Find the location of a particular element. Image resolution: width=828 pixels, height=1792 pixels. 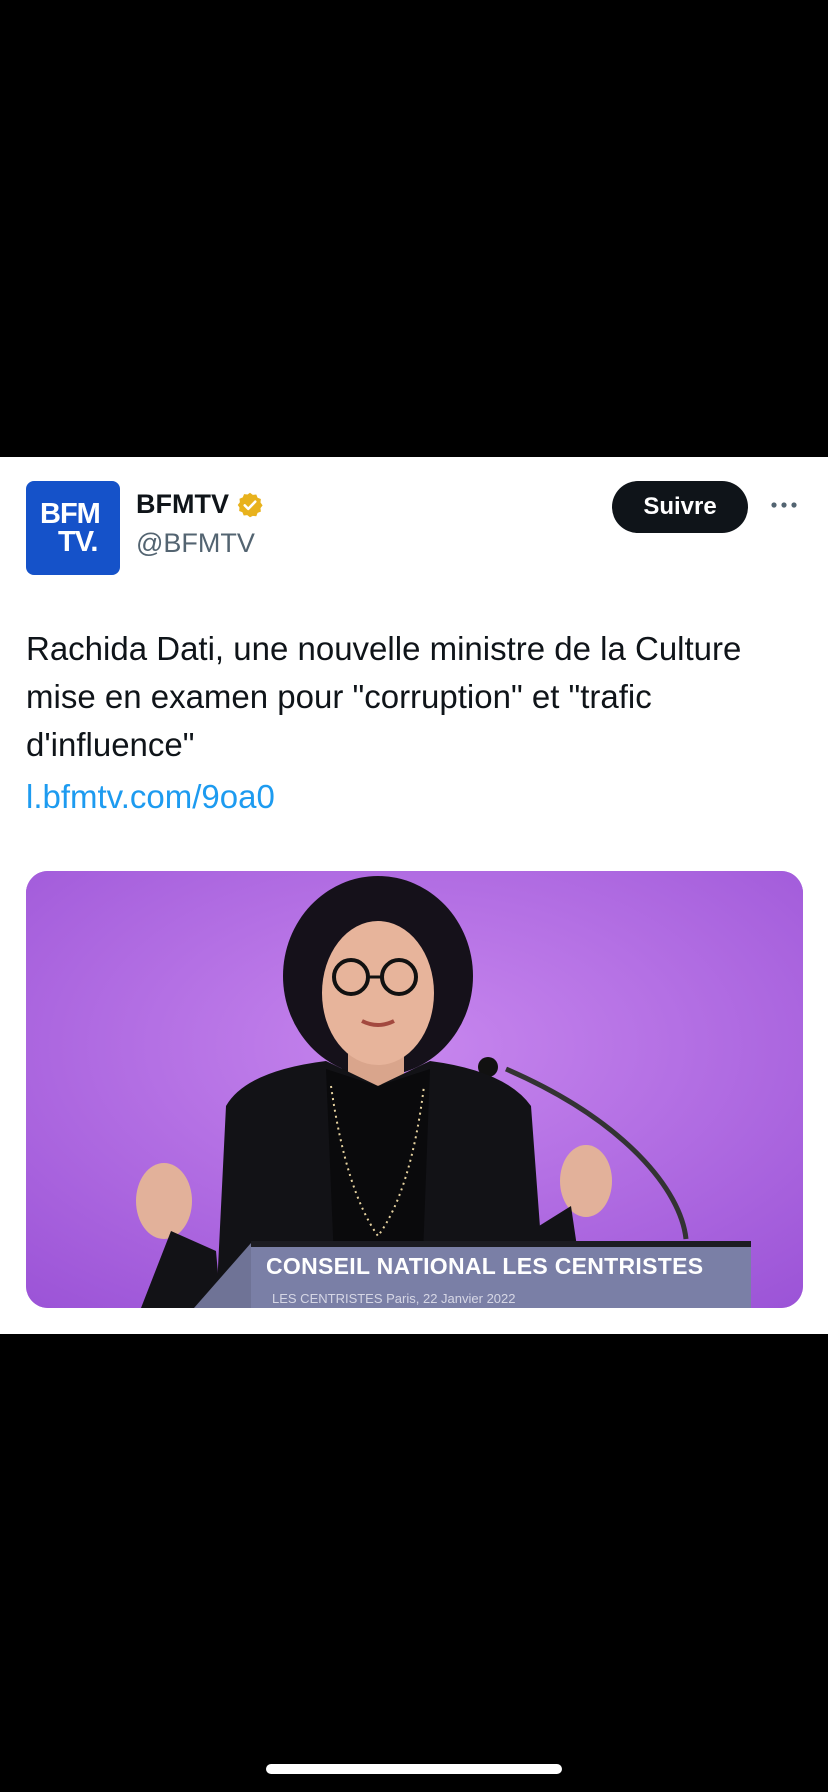

user-handle: @BFMTV is located at coordinates (195, 543).